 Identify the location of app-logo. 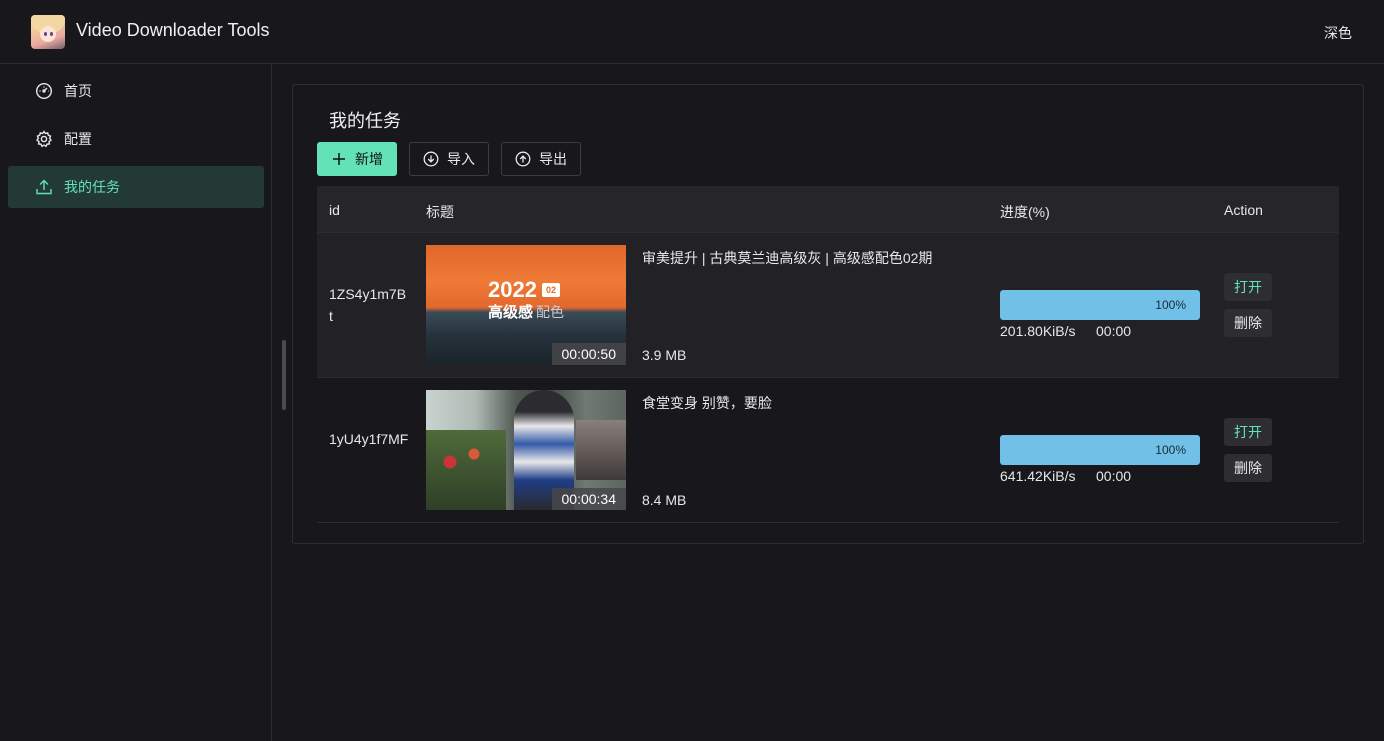
(48, 32).